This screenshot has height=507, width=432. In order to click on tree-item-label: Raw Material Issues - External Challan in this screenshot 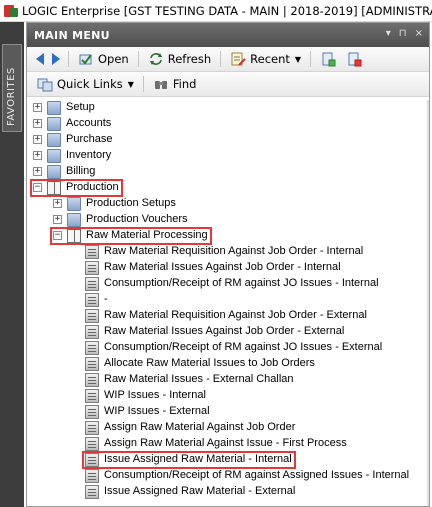, I will do `click(199, 379)`.